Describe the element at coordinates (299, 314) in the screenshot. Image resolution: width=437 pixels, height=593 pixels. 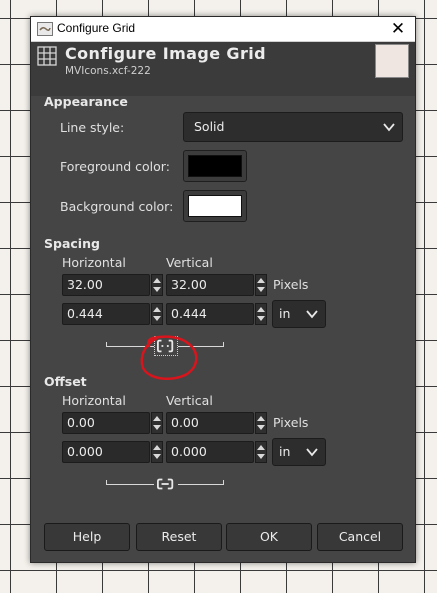
I see `spacing-unit-dropdown: in` at that location.